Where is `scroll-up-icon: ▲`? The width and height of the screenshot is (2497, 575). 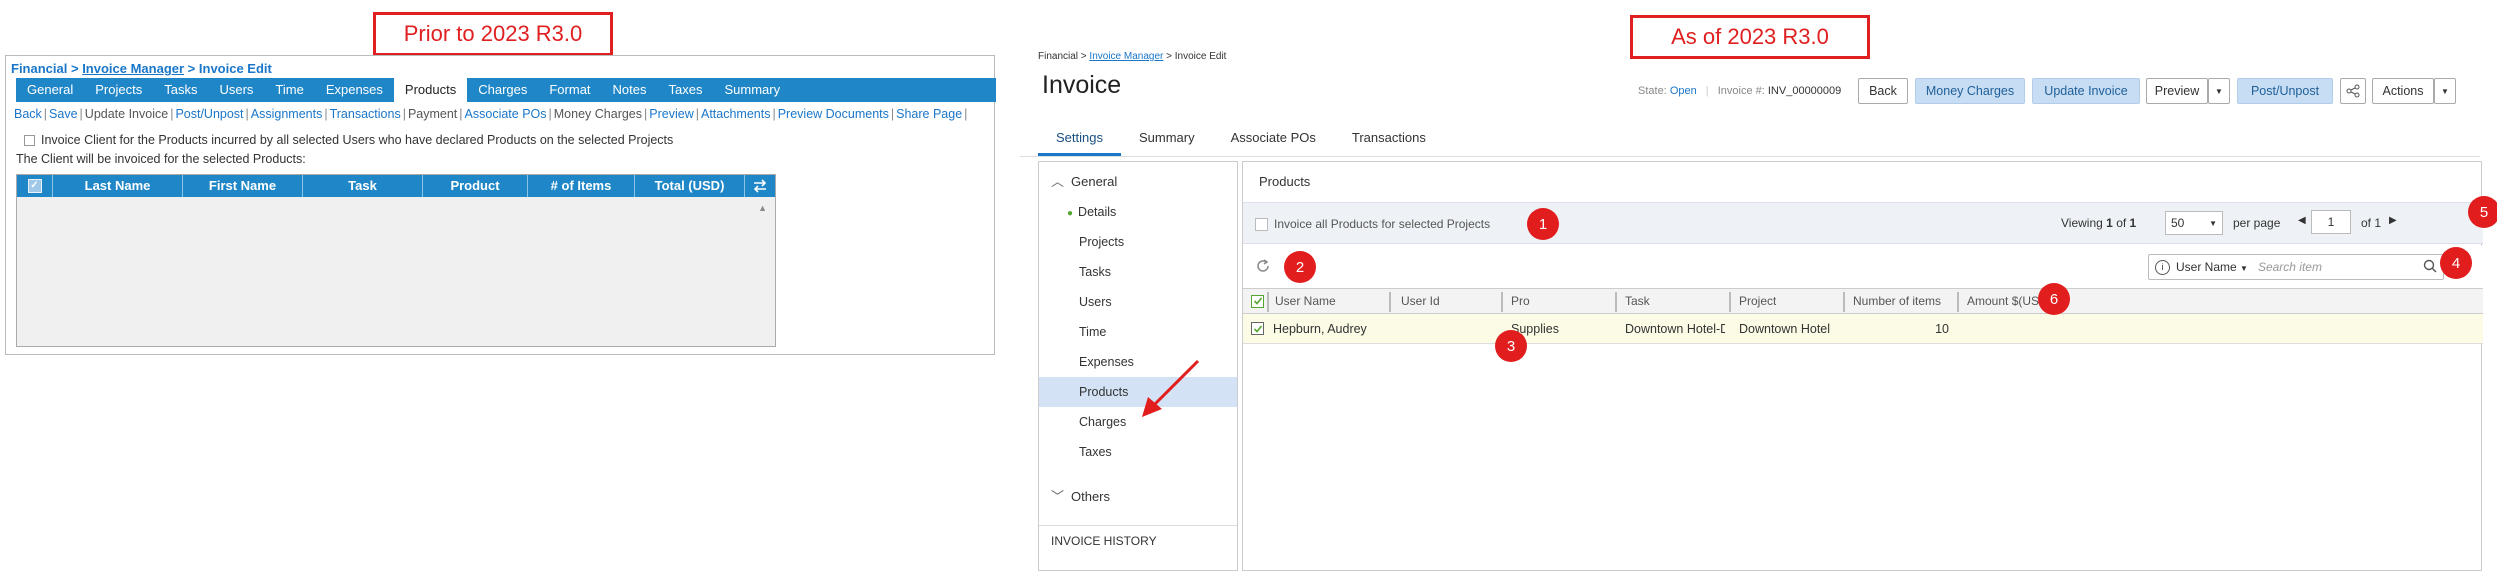
scroll-up-icon: ▲ is located at coordinates (762, 208).